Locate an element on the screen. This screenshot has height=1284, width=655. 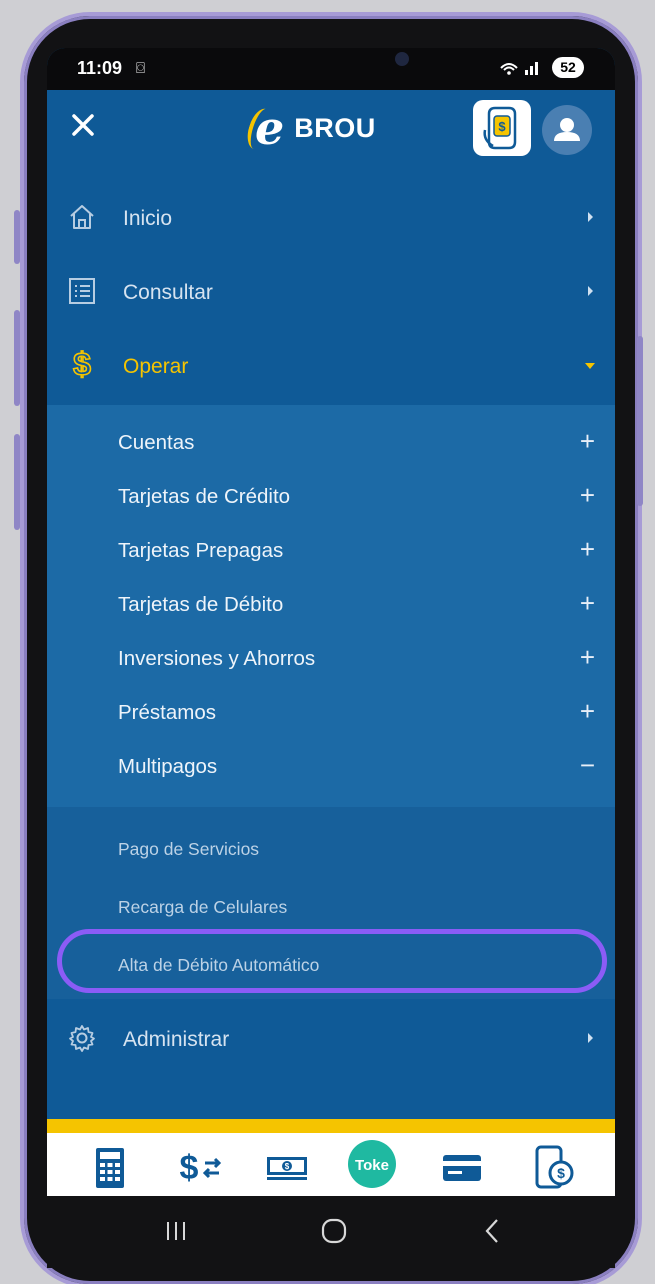
brou-logo: e BROU is located at coordinates (309, 128).